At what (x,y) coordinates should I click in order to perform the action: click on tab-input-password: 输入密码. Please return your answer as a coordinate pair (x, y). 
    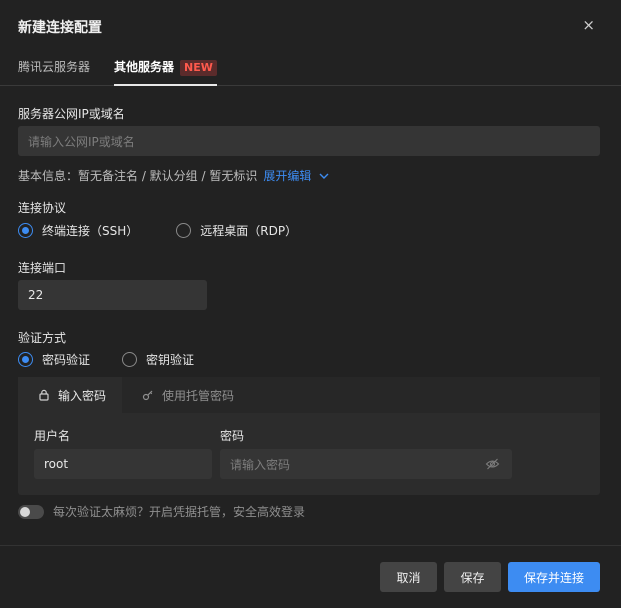
    Looking at the image, I should click on (70, 395).